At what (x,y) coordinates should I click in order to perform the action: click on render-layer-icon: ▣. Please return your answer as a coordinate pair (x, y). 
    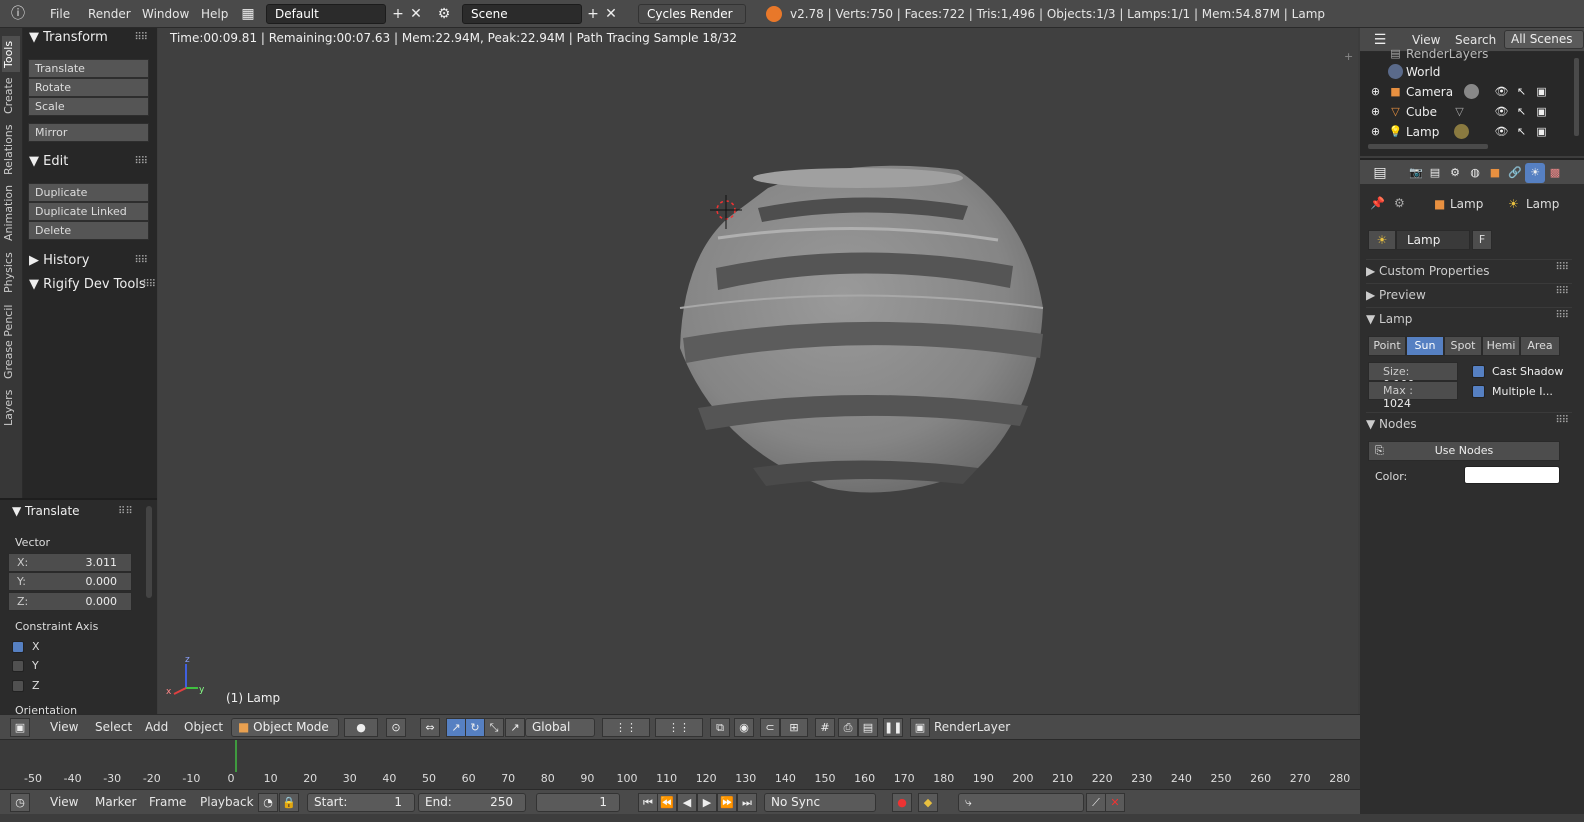
    Looking at the image, I should click on (920, 727).